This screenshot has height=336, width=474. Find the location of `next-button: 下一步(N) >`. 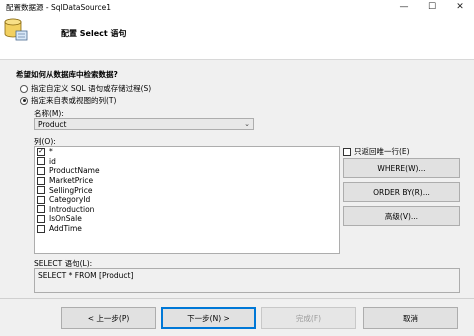

next-button: 下一步(N) > is located at coordinates (208, 318).